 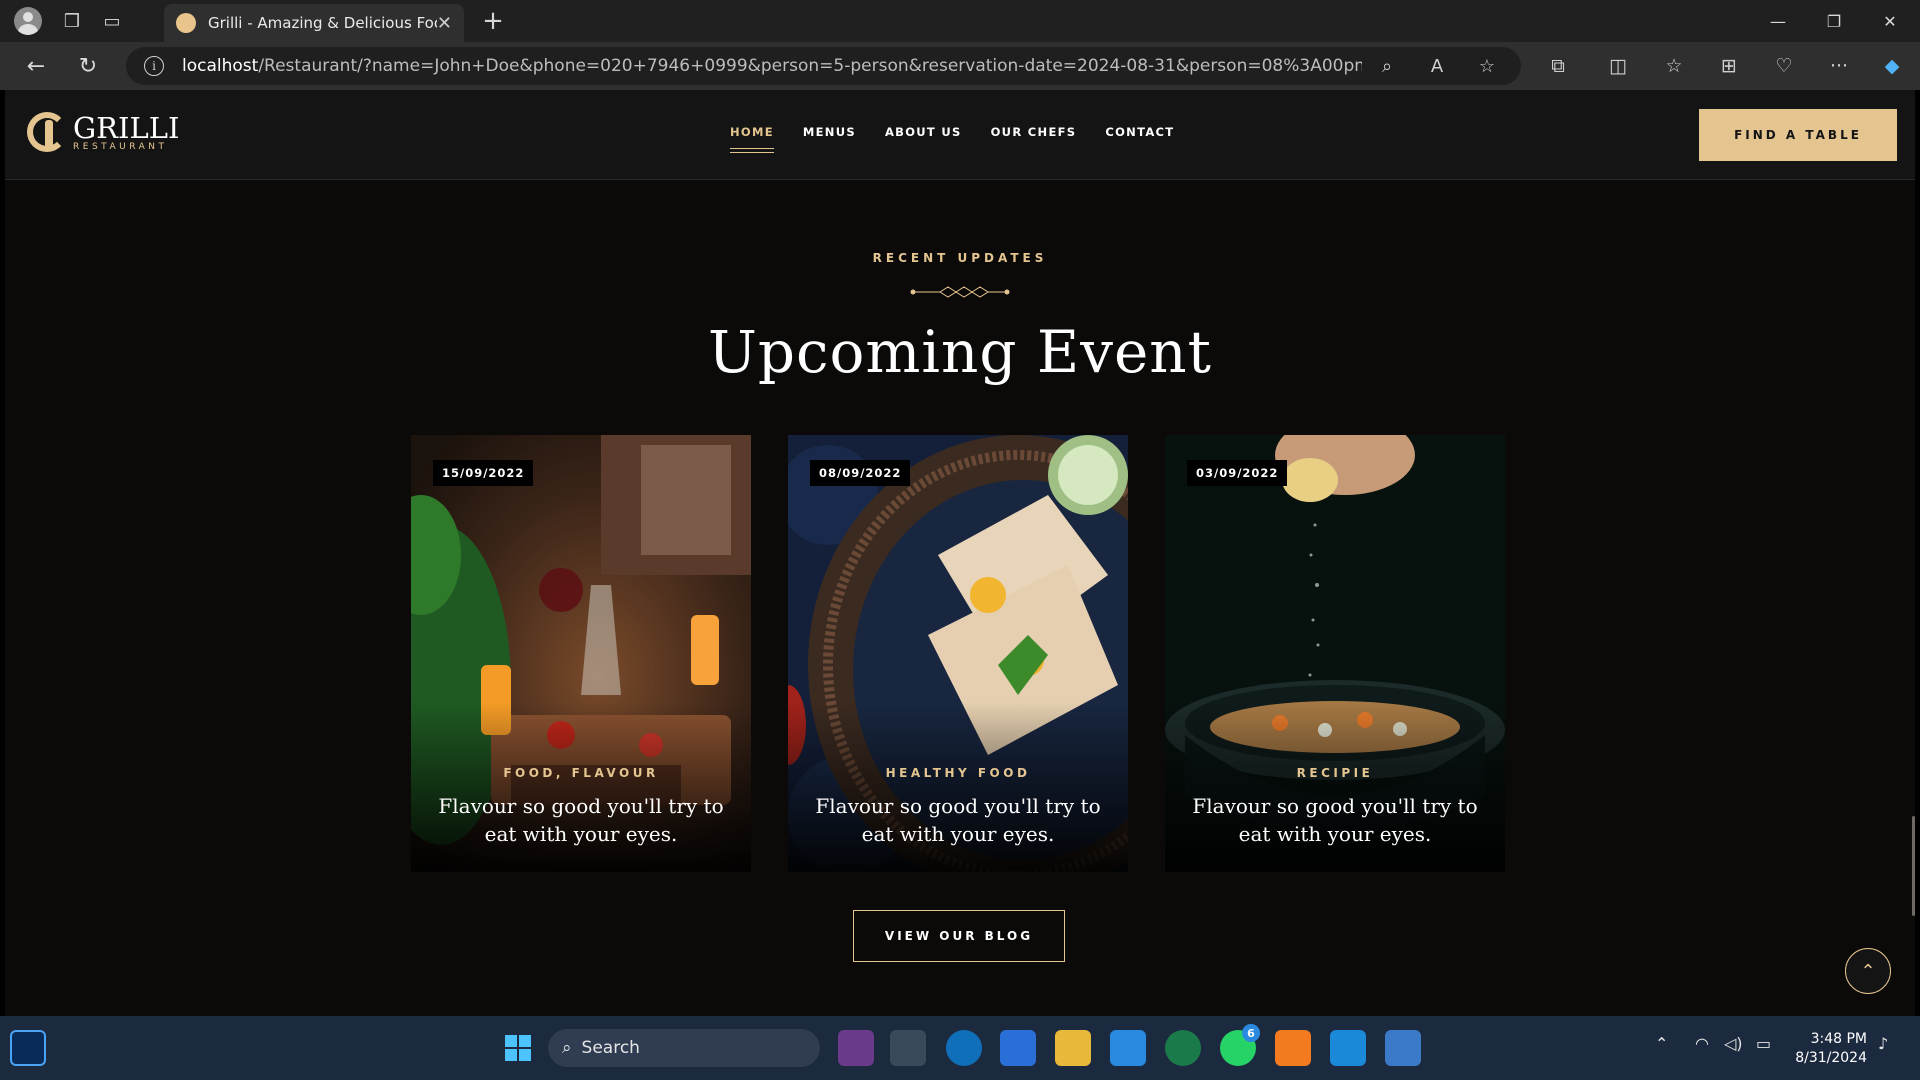 I want to click on event-category: HEALTHY FOOD, so click(x=958, y=773).